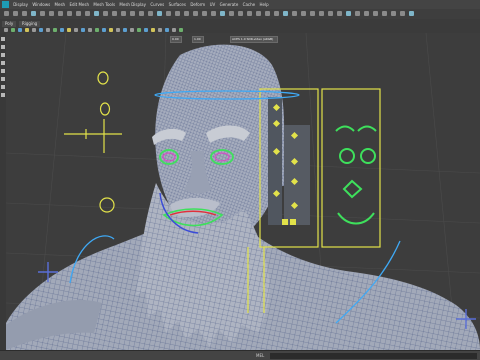  What do you see at coordinates (59, 4) in the screenshot?
I see `menu-mesh: Mesh` at bounding box center [59, 4].